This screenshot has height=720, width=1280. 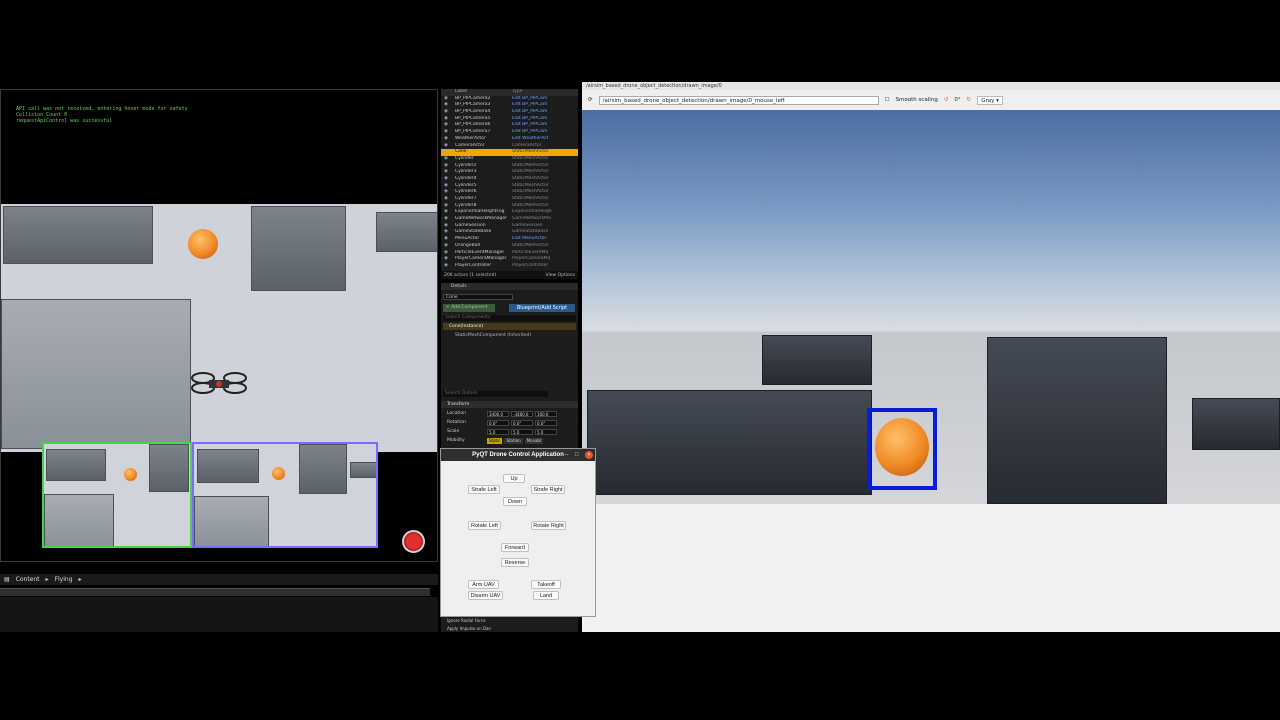 What do you see at coordinates (566, 455) in the screenshot?
I see `minimize-icon: –` at bounding box center [566, 455].